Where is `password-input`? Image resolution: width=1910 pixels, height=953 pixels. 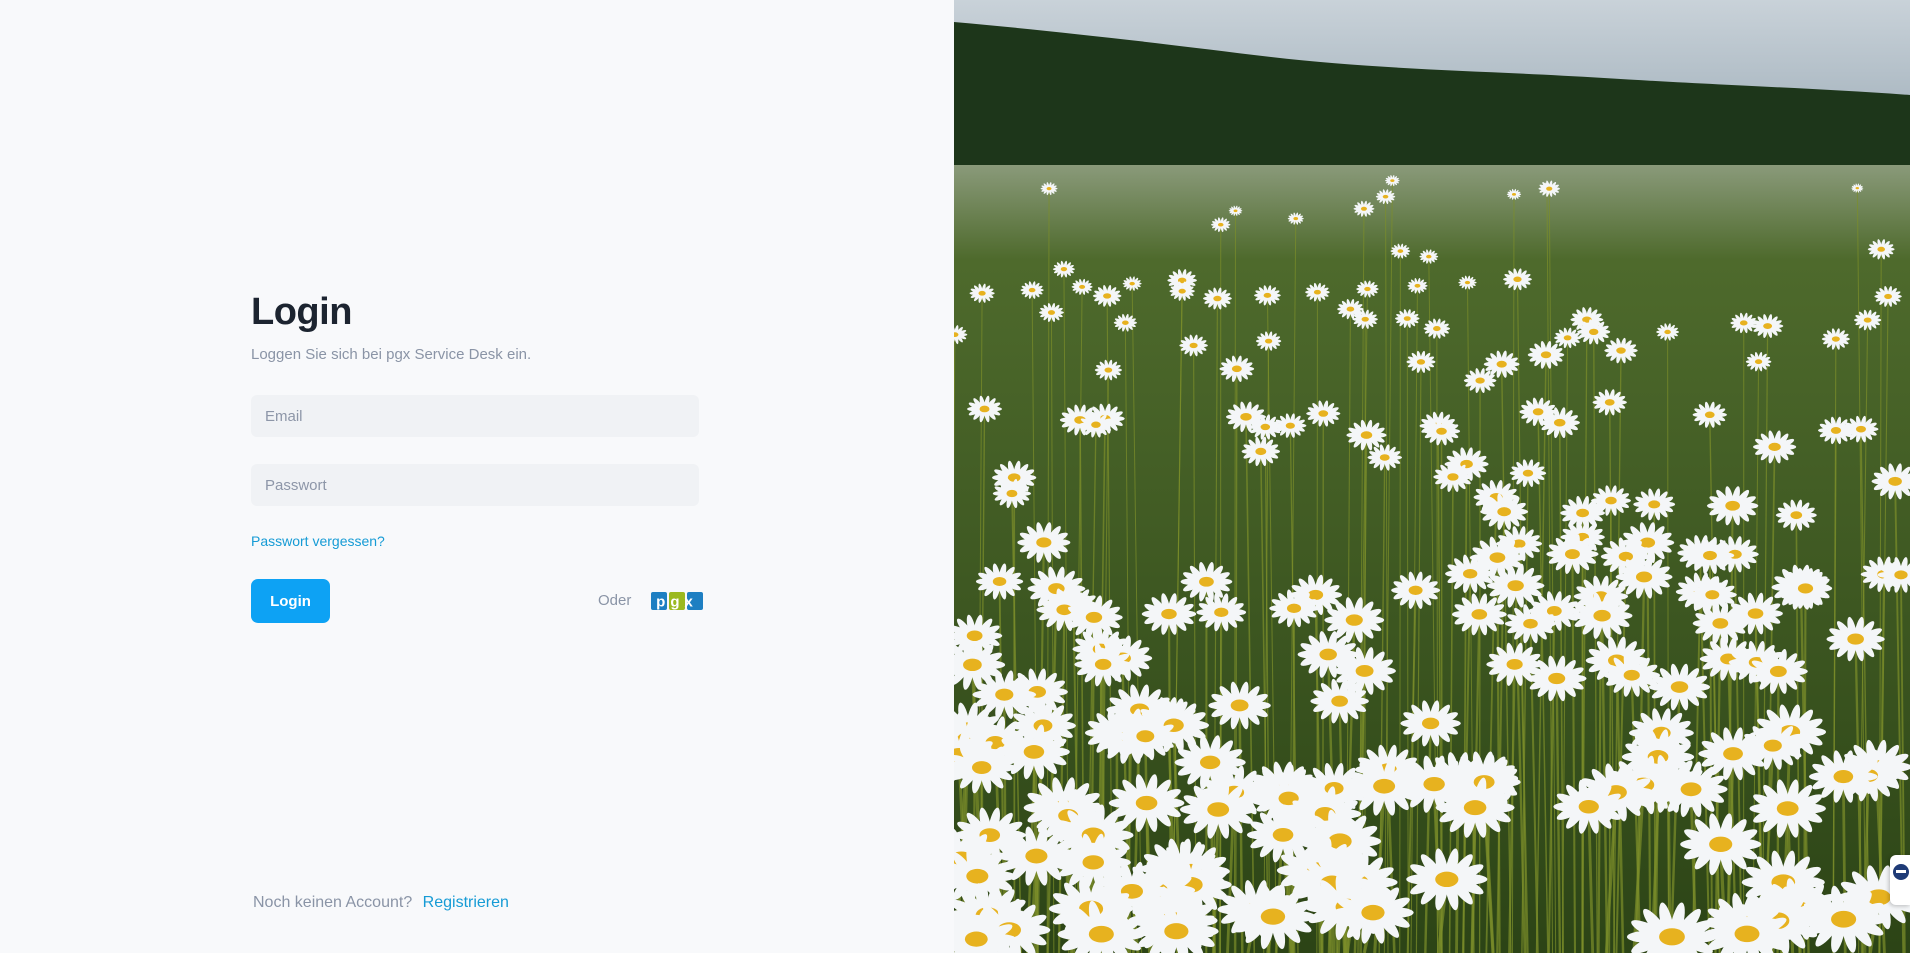
password-input is located at coordinates (475, 485).